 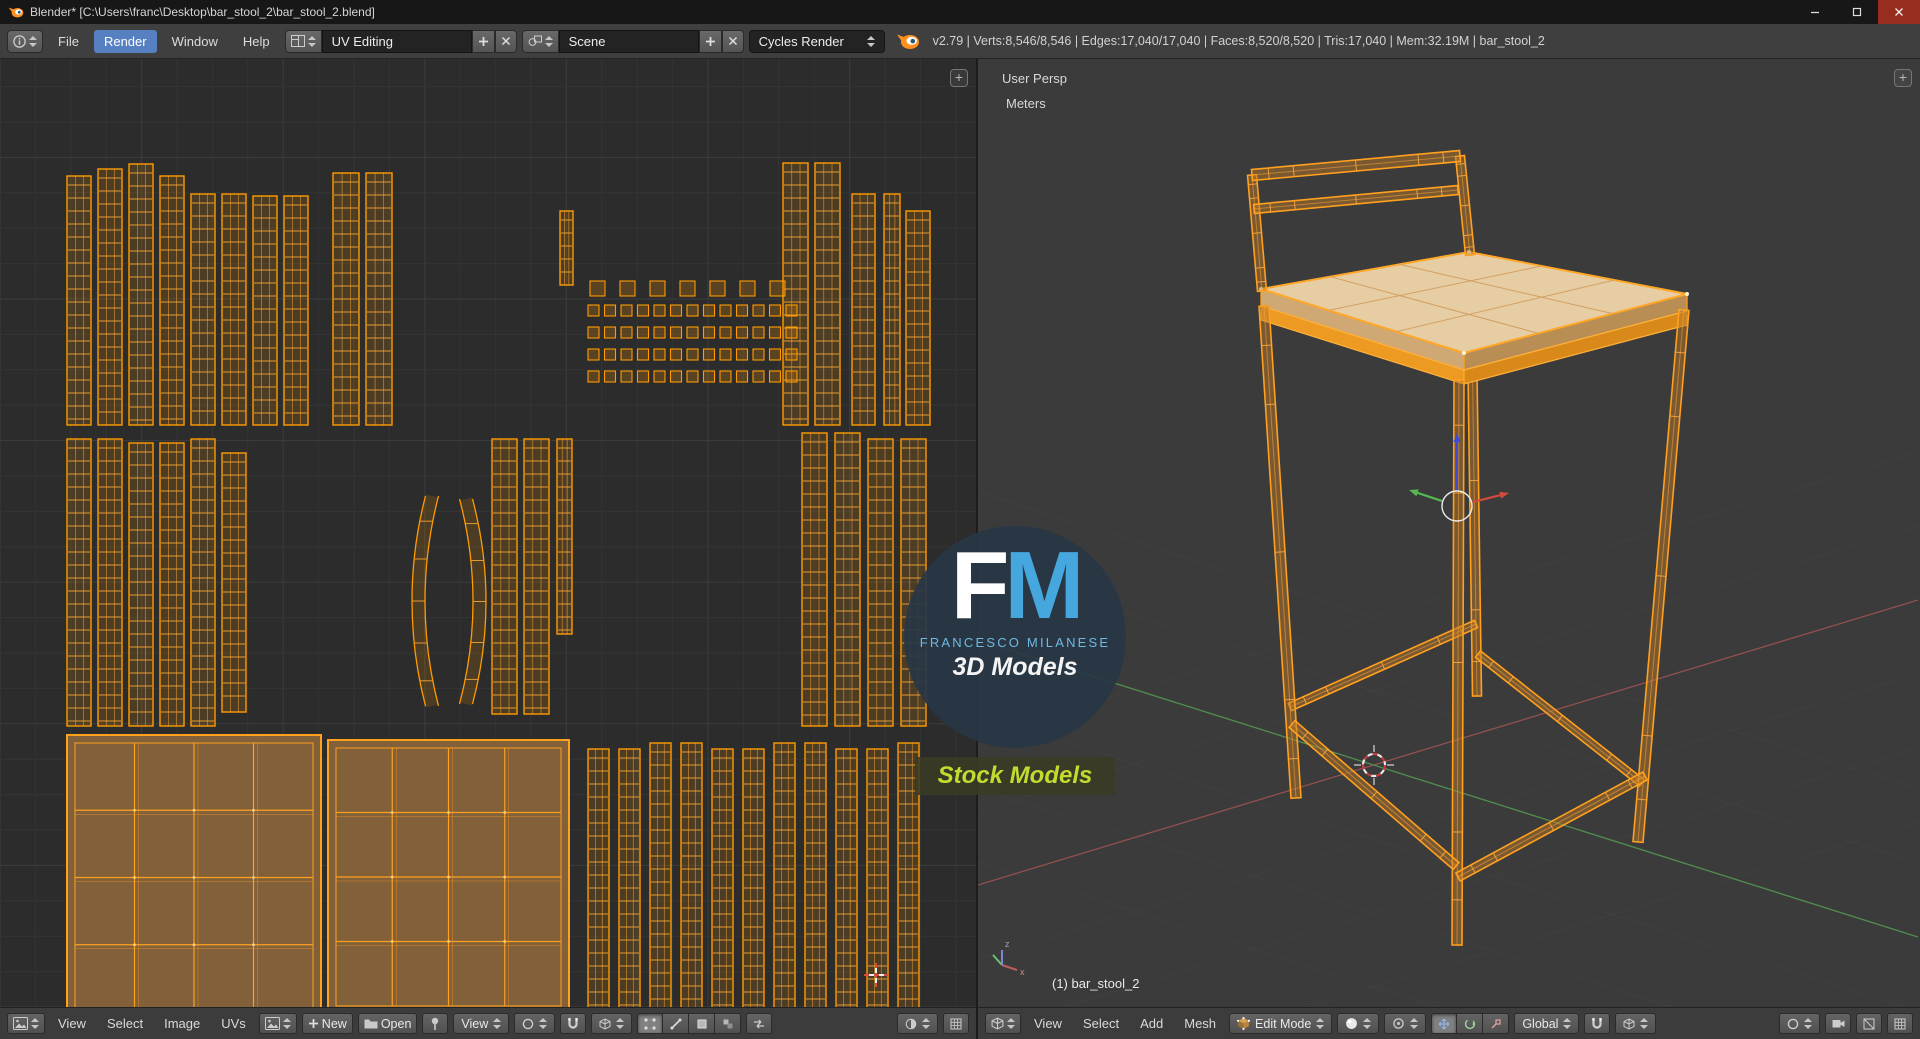 What do you see at coordinates (1547, 1023) in the screenshot?
I see `transform-orientation-dropdown: Global` at bounding box center [1547, 1023].